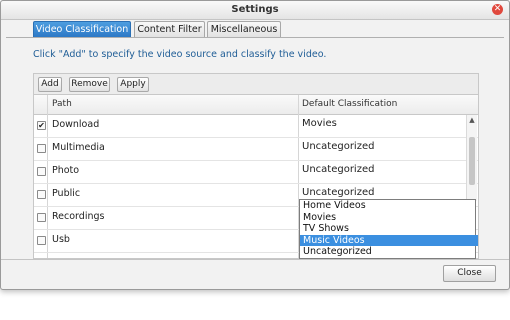 This screenshot has width=510, height=320. I want to click on dropdown-option: TV Shows, so click(389, 229).